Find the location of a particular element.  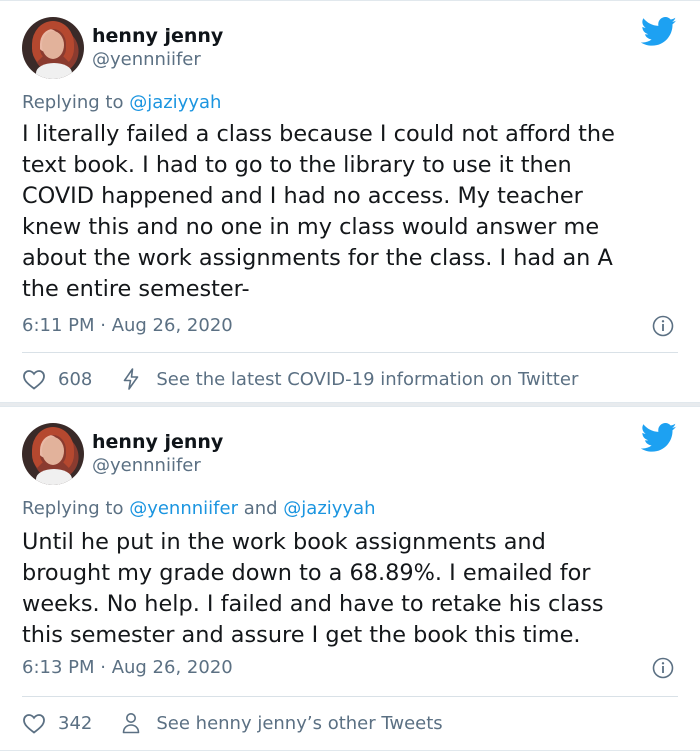

reply-context: Replying to @jaziyyah is located at coordinates (121, 102).